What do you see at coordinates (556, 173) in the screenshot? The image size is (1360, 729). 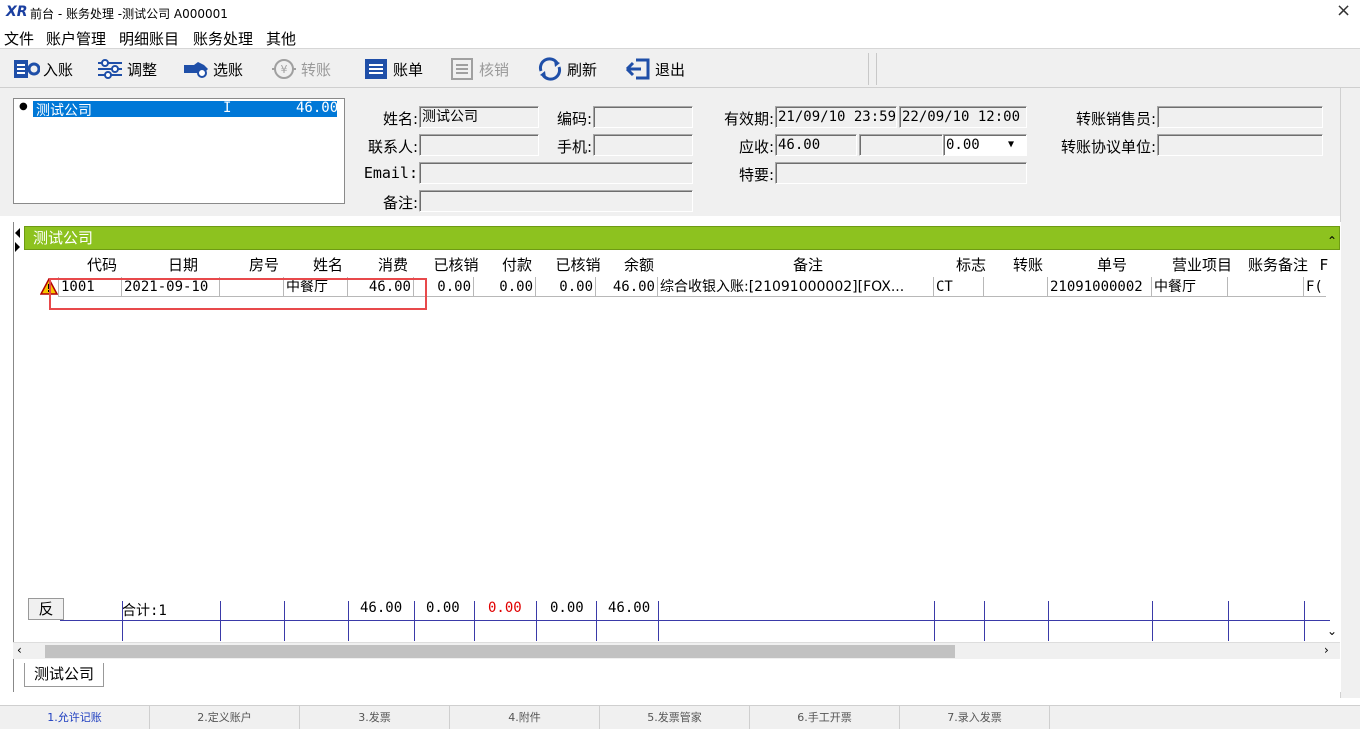 I see `email-field` at bounding box center [556, 173].